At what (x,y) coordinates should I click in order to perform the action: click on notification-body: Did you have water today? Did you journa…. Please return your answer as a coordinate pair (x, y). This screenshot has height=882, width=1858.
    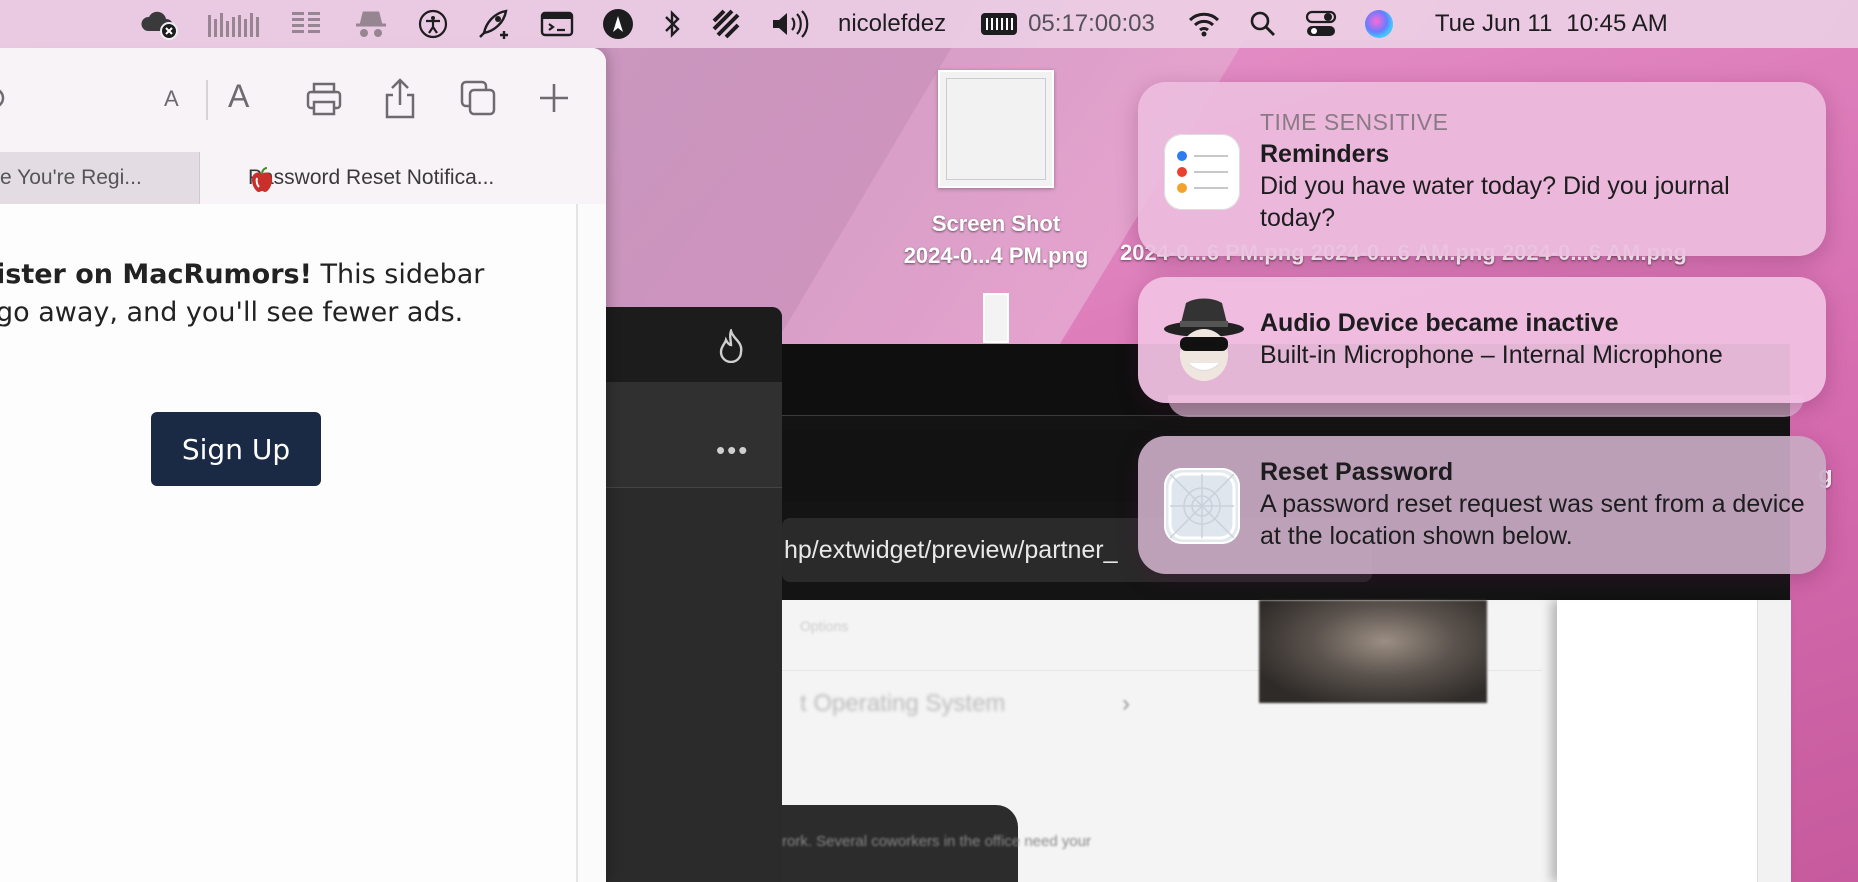
    Looking at the image, I should click on (1495, 202).